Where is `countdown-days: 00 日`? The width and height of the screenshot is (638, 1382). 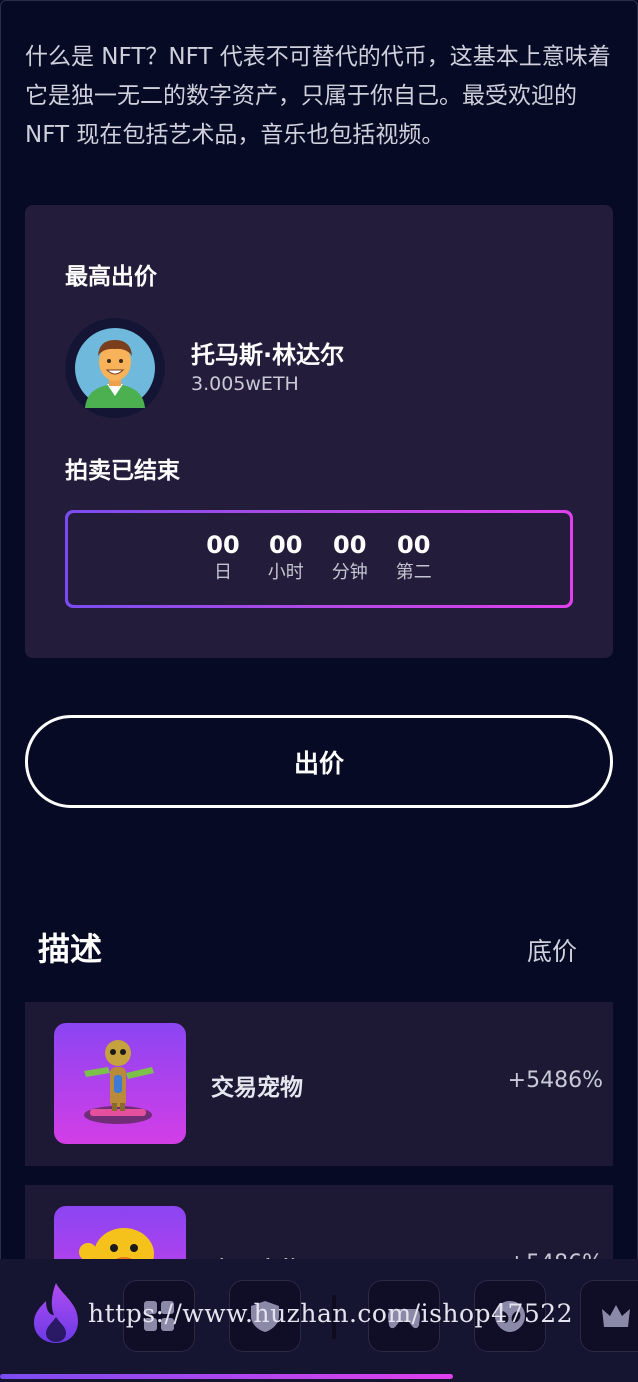 countdown-days: 00 日 is located at coordinates (222, 559).